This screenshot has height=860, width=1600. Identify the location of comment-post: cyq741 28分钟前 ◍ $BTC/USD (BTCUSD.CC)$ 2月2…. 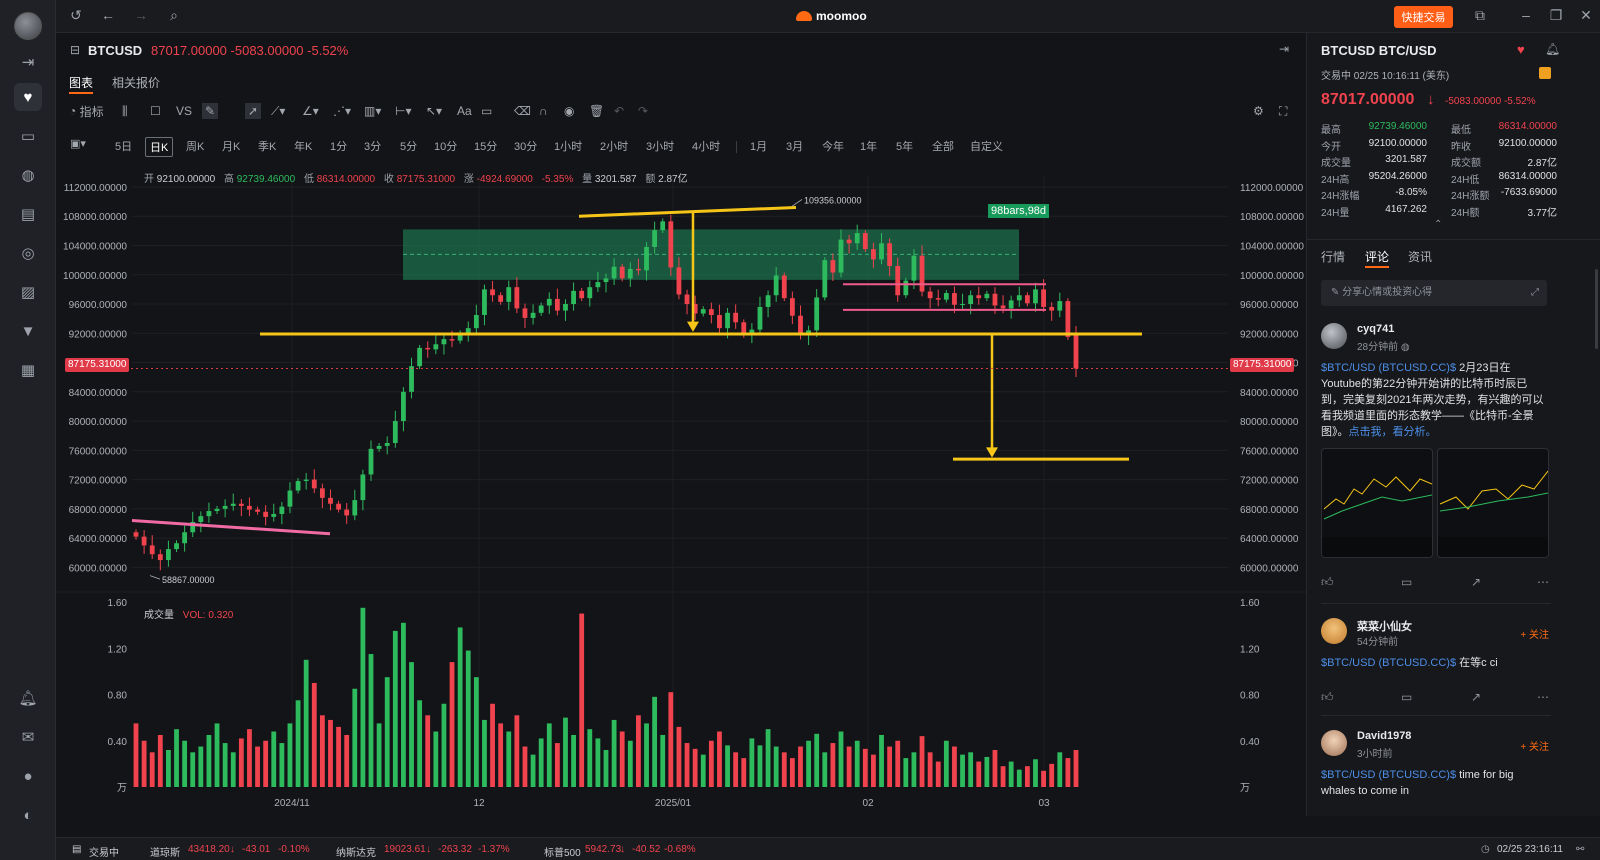
(1435, 458).